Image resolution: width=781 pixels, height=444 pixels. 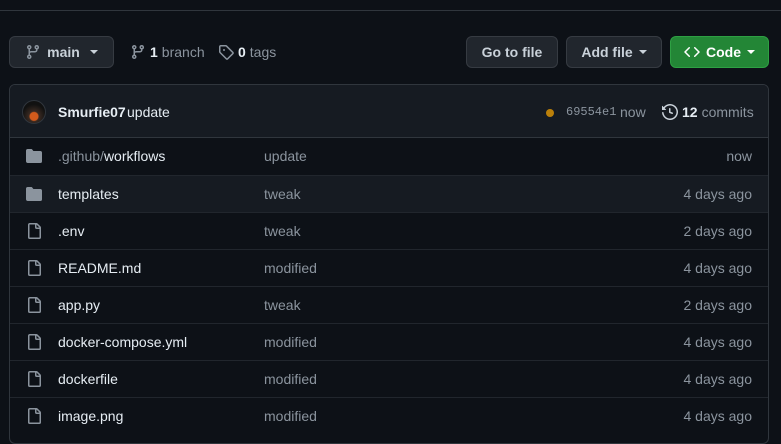 What do you see at coordinates (34, 112) in the screenshot?
I see `avatar` at bounding box center [34, 112].